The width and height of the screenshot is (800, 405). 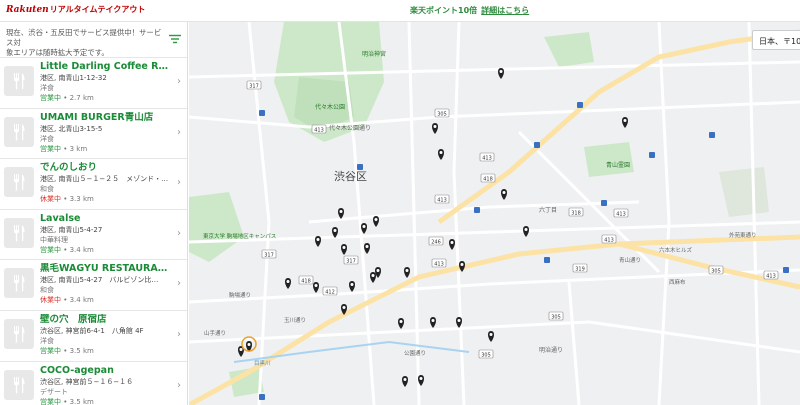 I want to click on promo-text: 楽天ポイント10倍, so click(x=444, y=10).